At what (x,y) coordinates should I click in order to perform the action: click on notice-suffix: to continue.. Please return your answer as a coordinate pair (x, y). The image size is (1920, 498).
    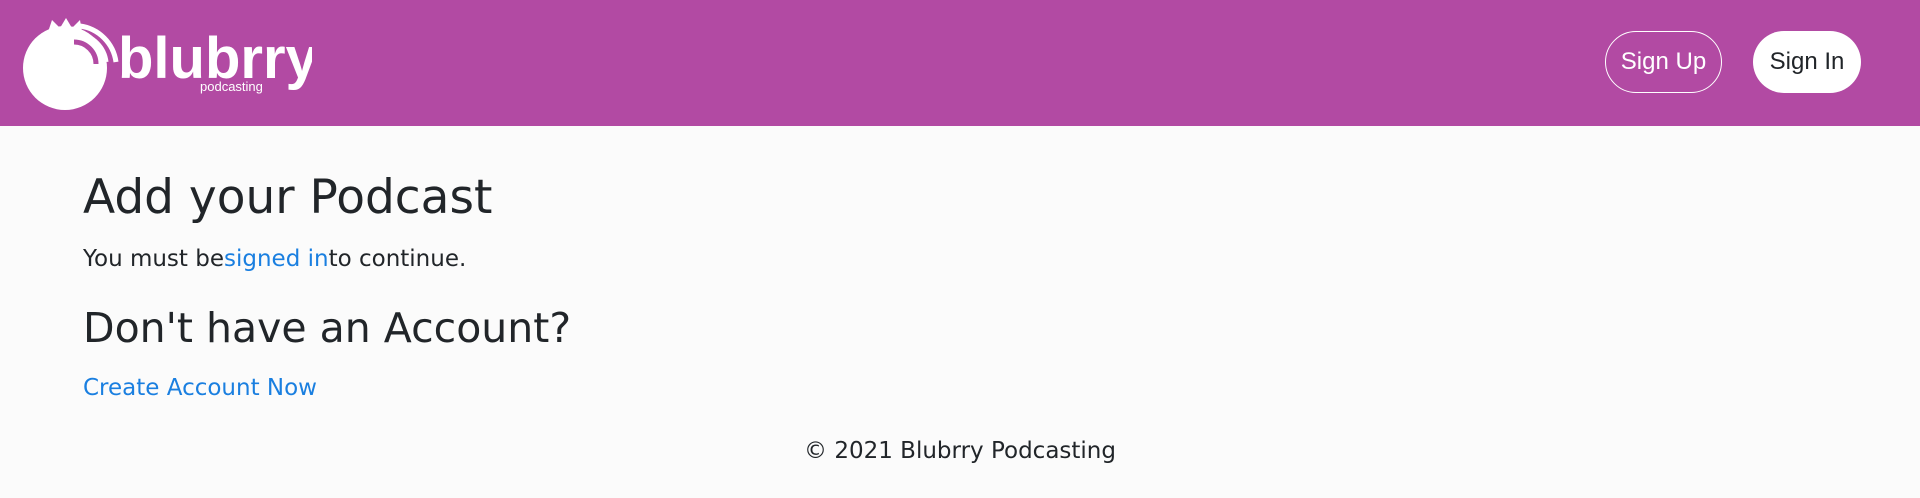
    Looking at the image, I should click on (397, 259).